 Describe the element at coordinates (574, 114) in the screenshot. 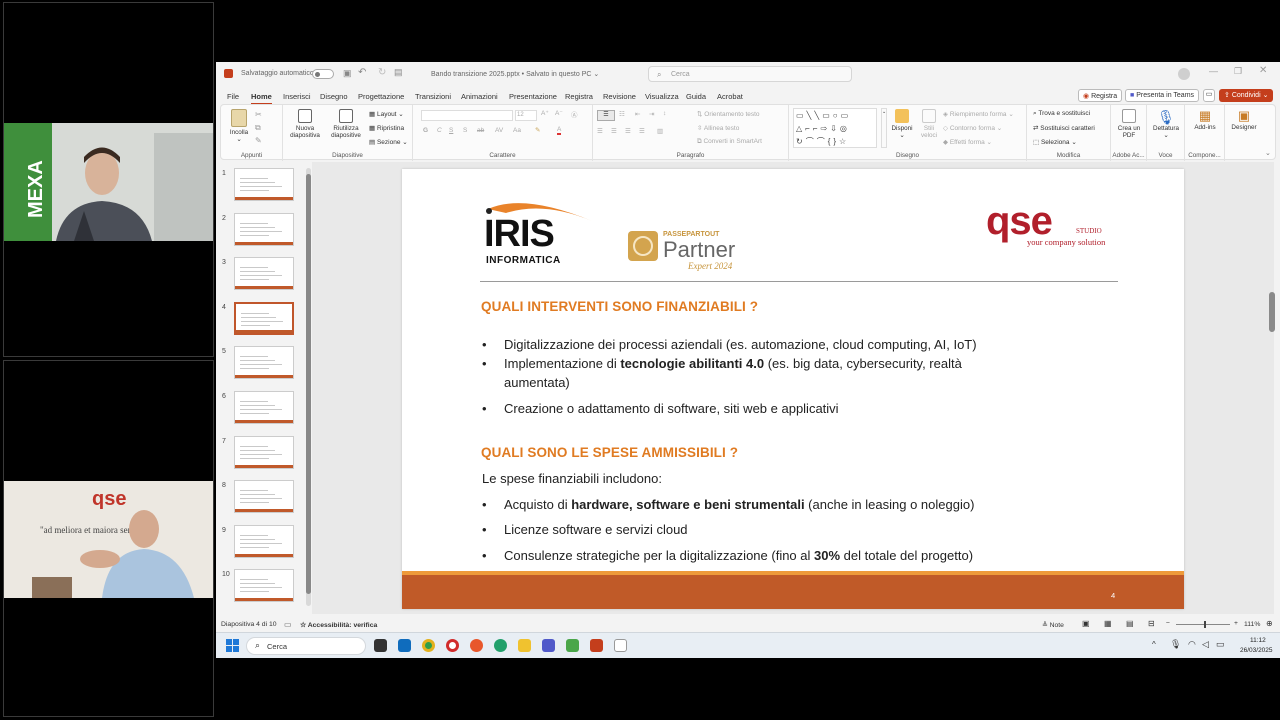

I see `clear-format-icon: Ⓐ` at that location.